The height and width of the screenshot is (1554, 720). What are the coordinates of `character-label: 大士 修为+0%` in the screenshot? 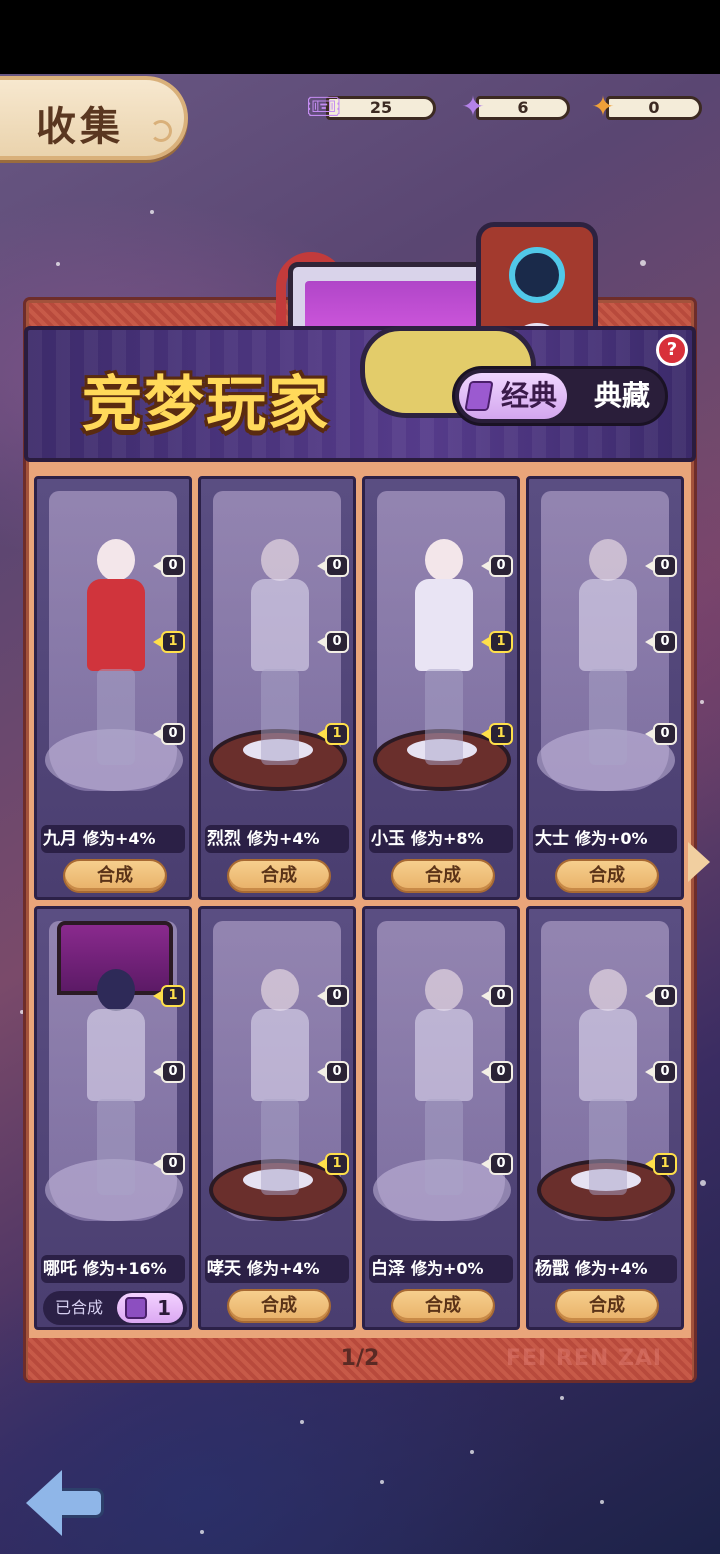 It's located at (605, 839).